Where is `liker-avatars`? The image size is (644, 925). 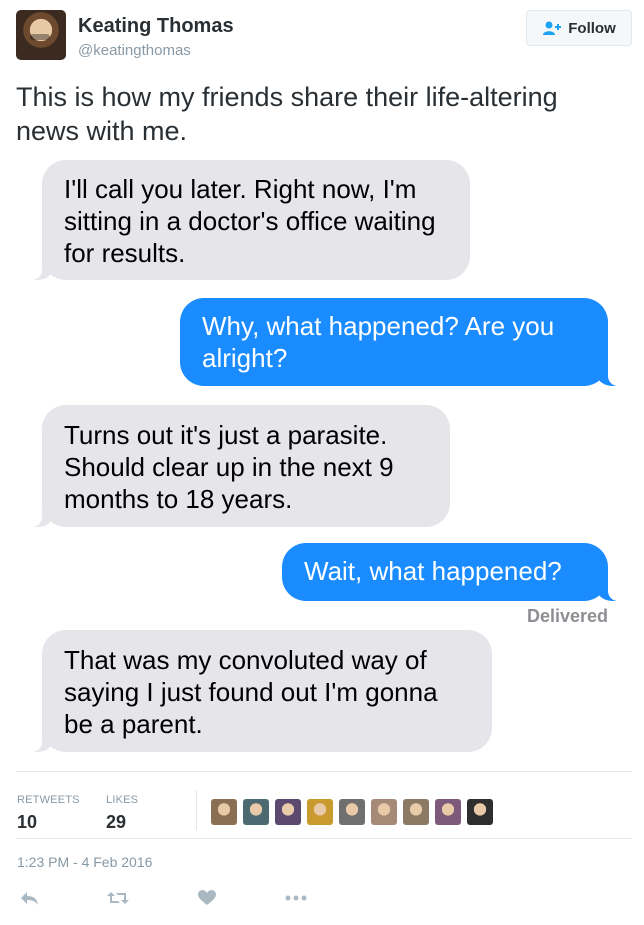
liker-avatars is located at coordinates (352, 812).